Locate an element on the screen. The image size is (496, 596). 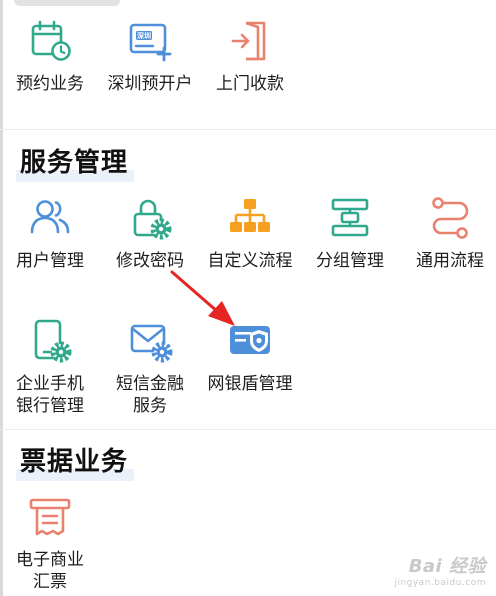
tile-group-management: 分组管理 is located at coordinates (350, 233).